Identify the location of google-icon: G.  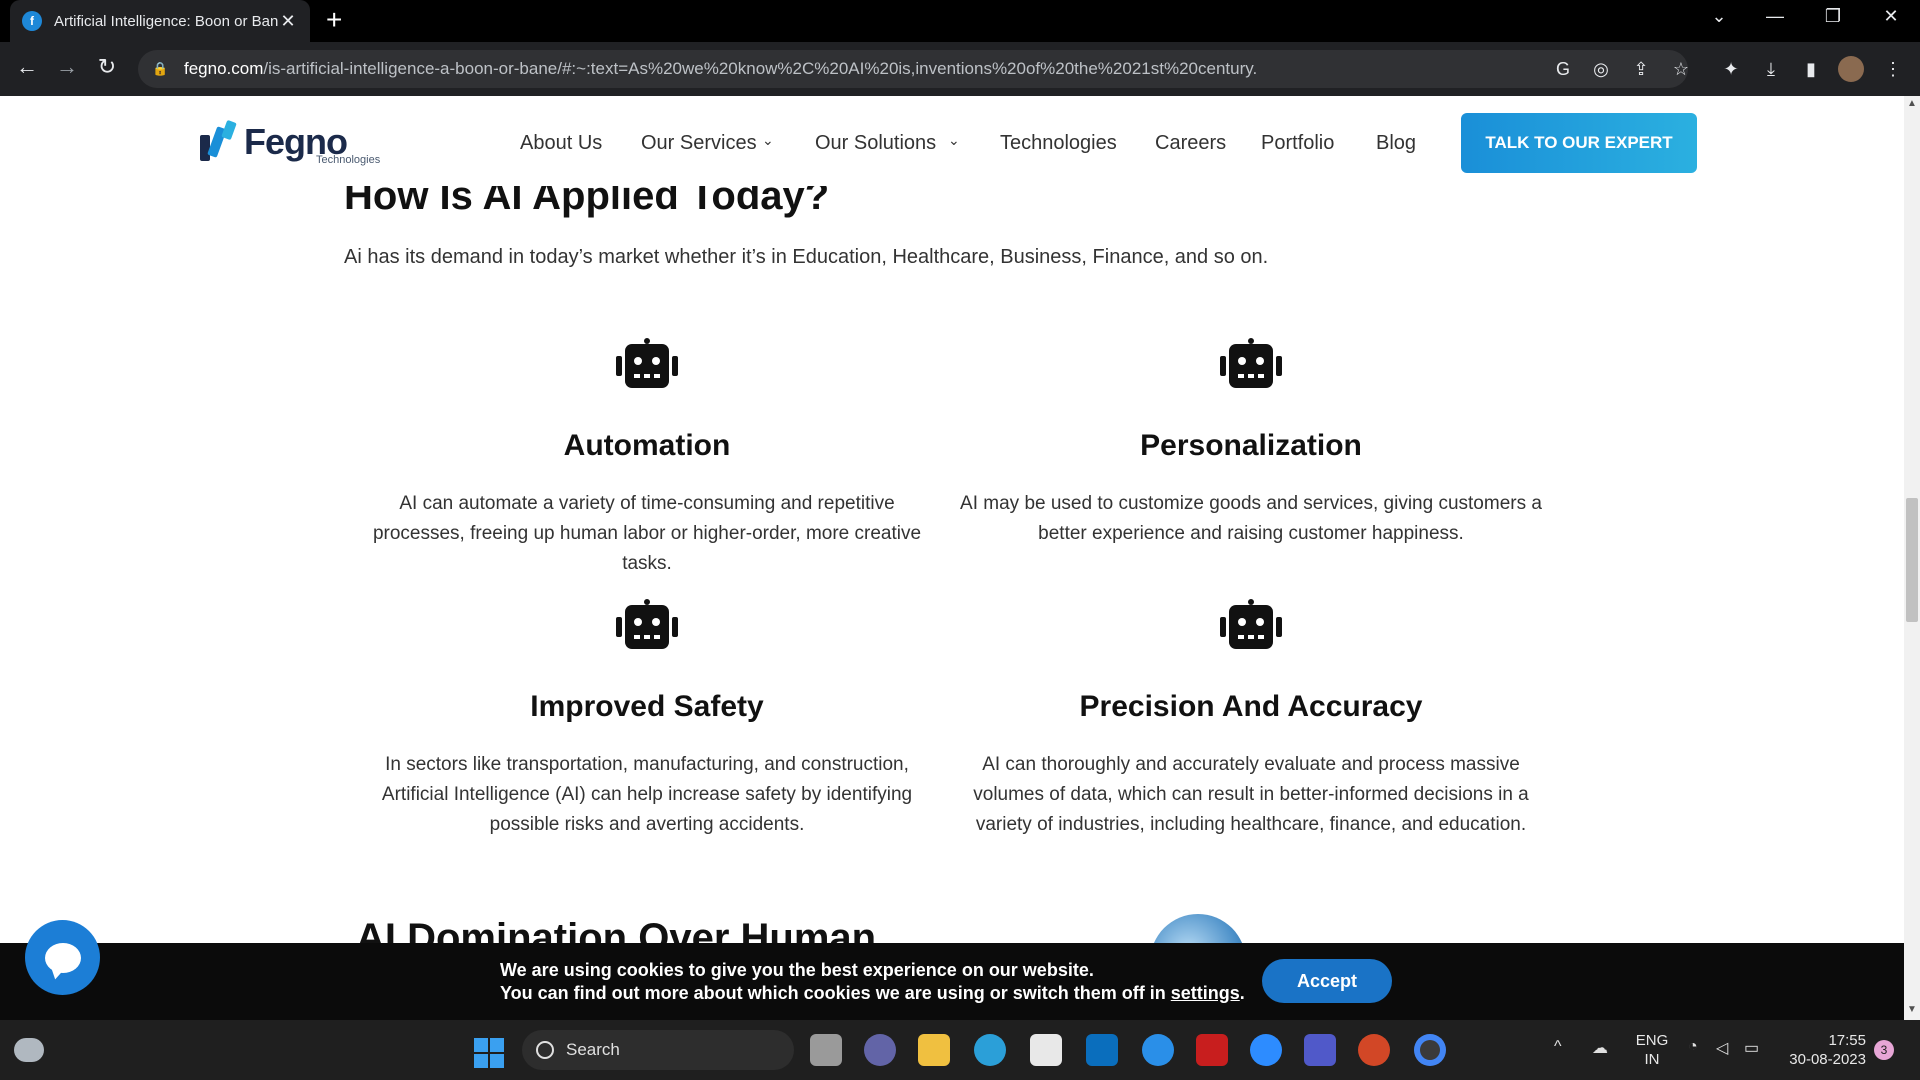
(1563, 69).